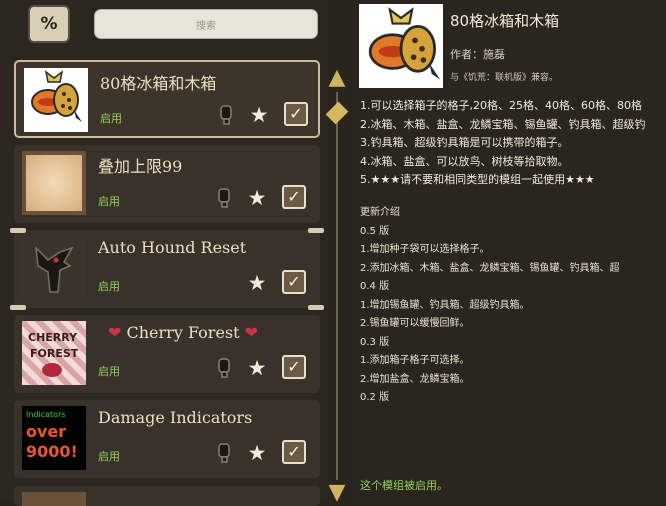 The width and height of the screenshot is (666, 506). What do you see at coordinates (167, 184) in the screenshot?
I see `mod-item-stack-99: 叠加上限99 启用 ★ ✓` at bounding box center [167, 184].